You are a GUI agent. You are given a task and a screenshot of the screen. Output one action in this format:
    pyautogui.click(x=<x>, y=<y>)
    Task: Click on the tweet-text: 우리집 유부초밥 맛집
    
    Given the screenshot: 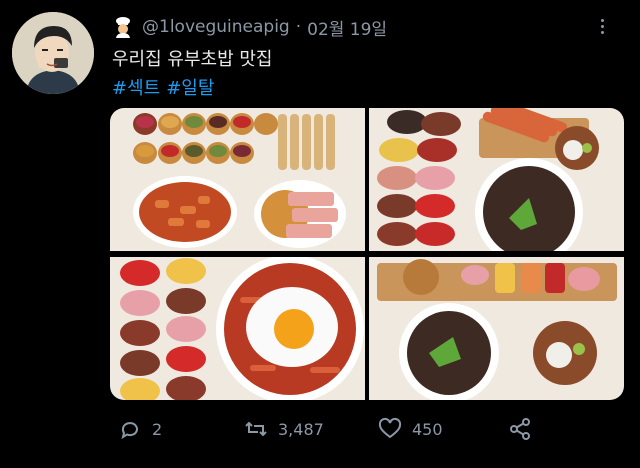 What is the action you would take?
    pyautogui.click(x=192, y=59)
    